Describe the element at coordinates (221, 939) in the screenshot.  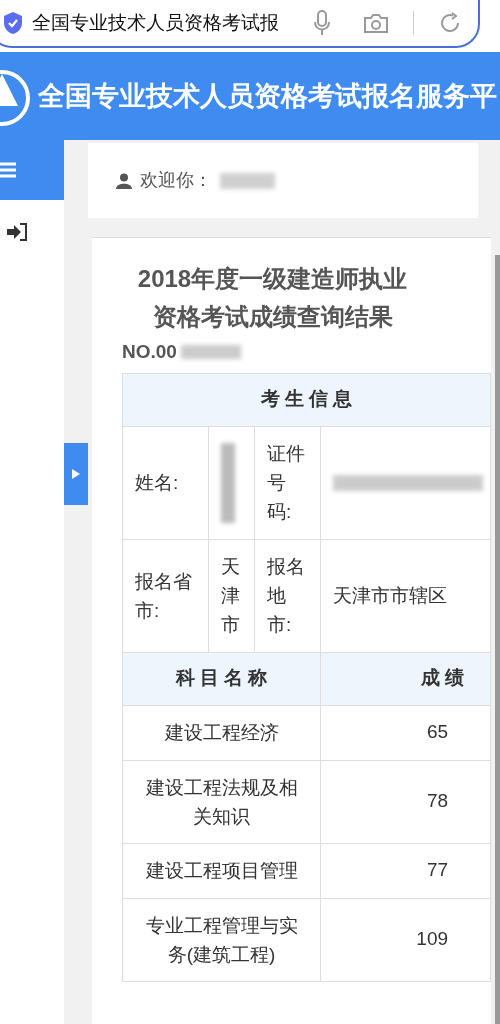
I see `subject-cell: 专业工程管理与实务(建筑工程)` at that location.